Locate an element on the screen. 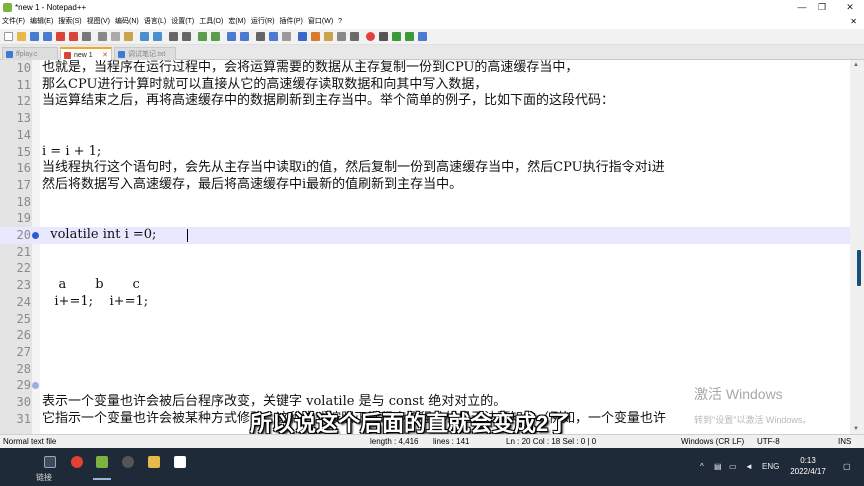 This screenshot has width=864, height=486. file-icon is located at coordinates (9, 54).